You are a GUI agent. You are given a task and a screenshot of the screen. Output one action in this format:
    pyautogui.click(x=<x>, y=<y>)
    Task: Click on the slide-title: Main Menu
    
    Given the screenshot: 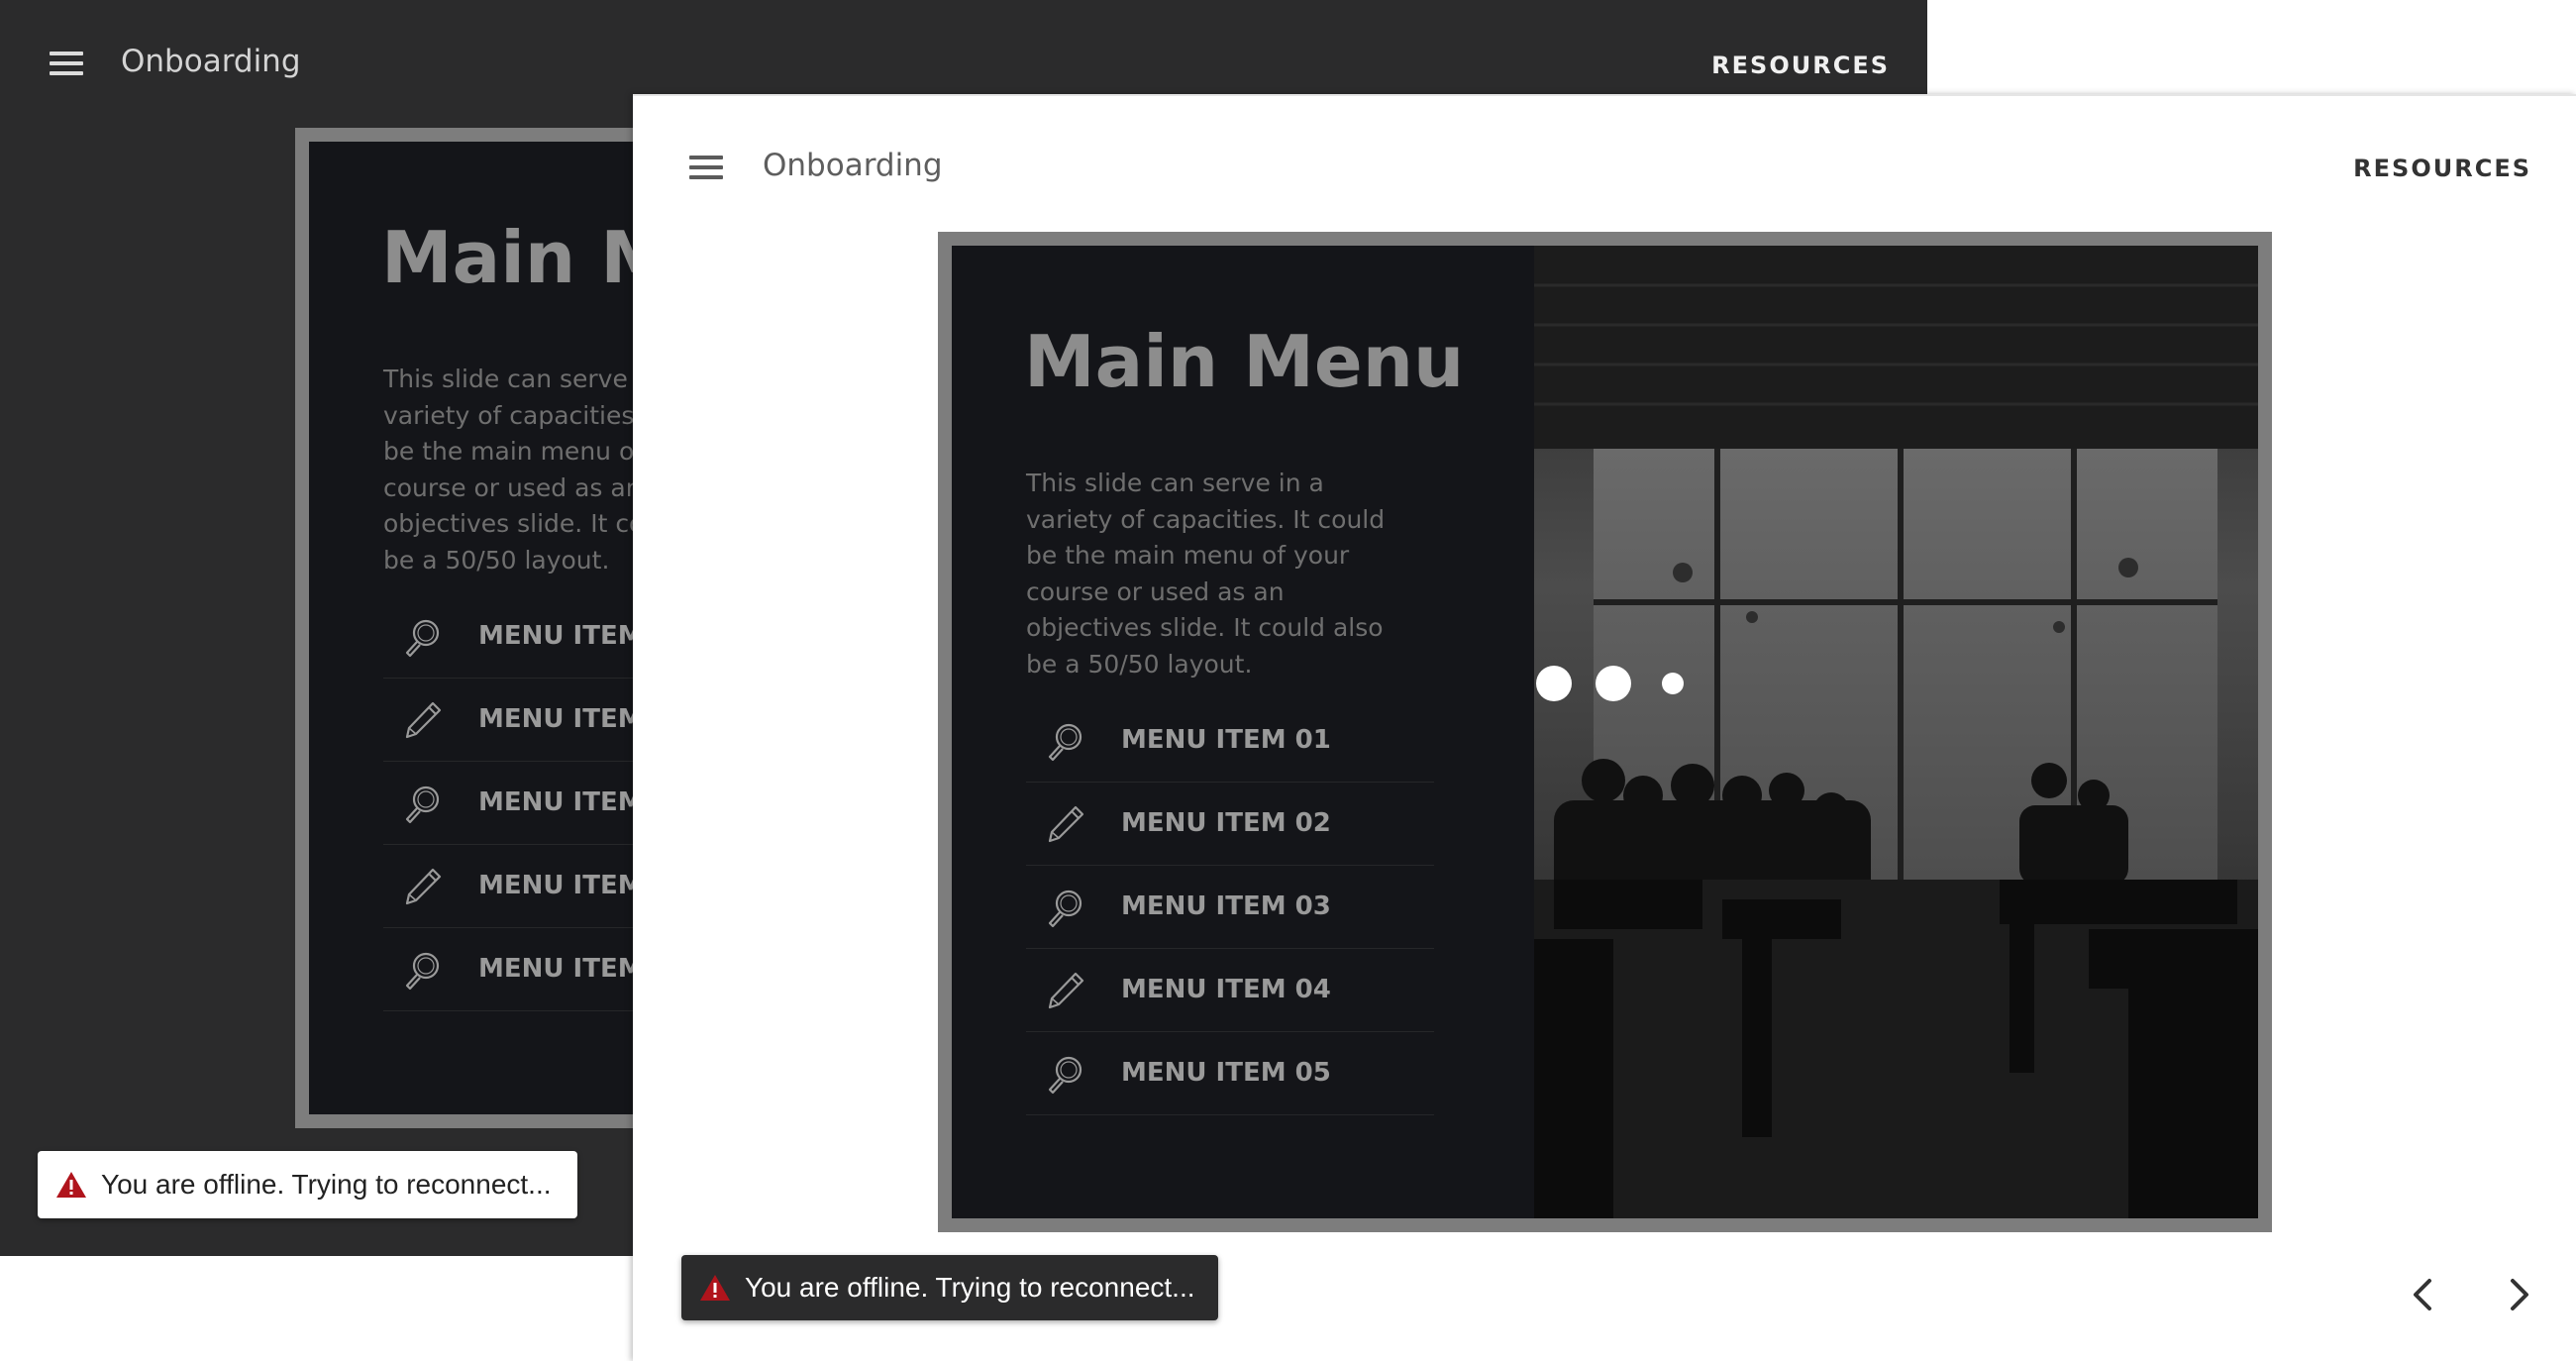 What is the action you would take?
    pyautogui.click(x=1244, y=361)
    